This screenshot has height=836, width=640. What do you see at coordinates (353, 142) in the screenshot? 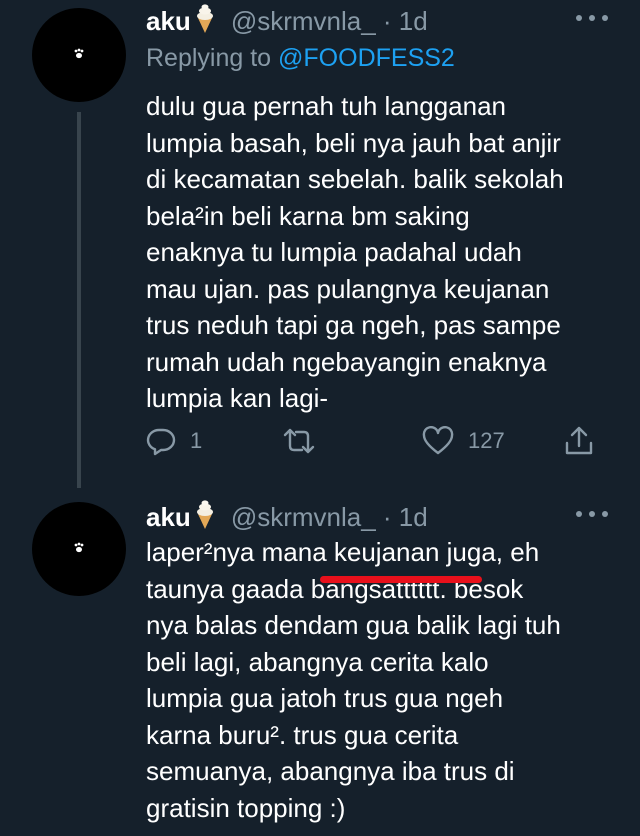
I see `tweet-line: lumpia basah, beli nya jauh bat anjir` at bounding box center [353, 142].